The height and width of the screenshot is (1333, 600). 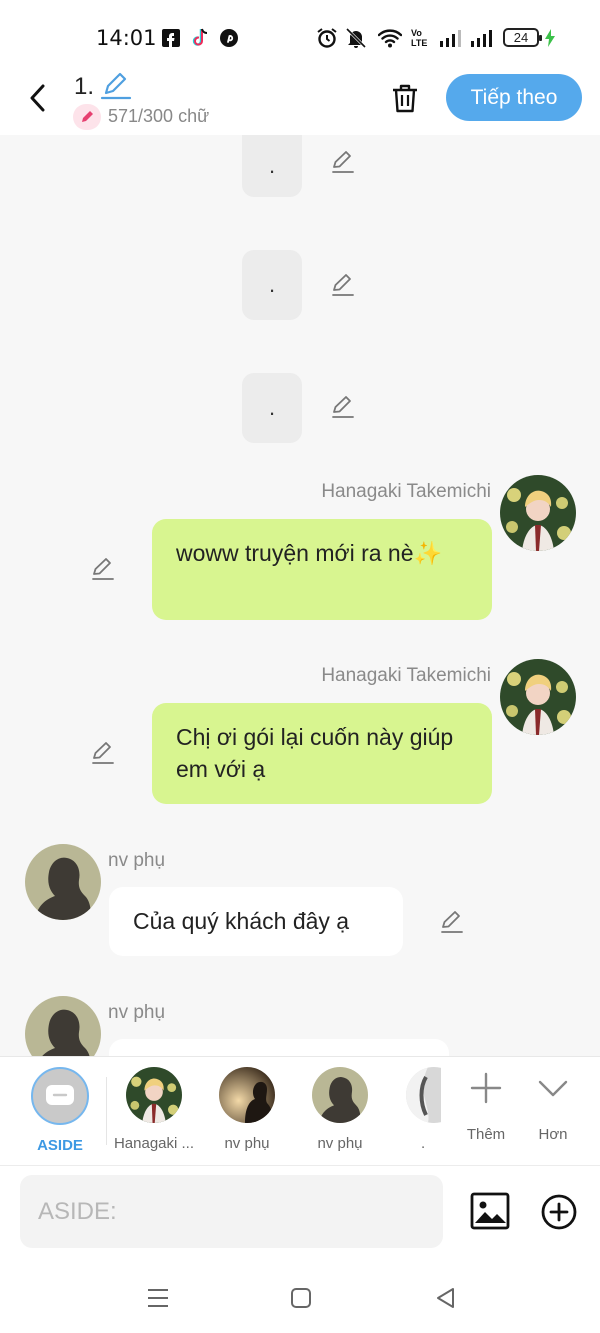 I want to click on aside-icon, so click(x=60, y=1096).